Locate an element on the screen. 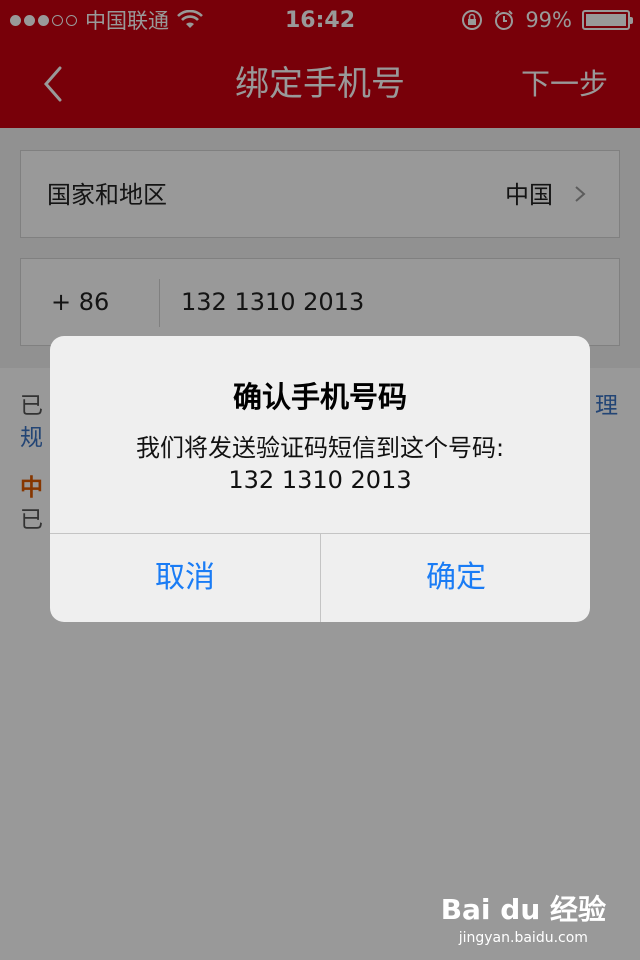  dialog-title: 确认手机号码 is located at coordinates (319, 397).